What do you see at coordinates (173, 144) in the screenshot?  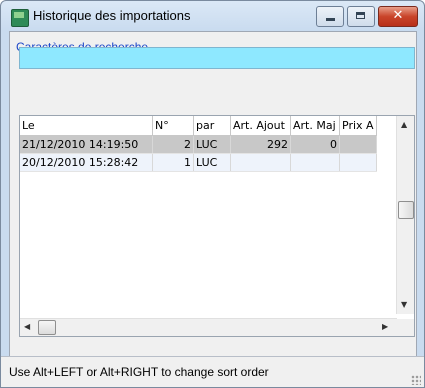 I see `cell-number: 2` at bounding box center [173, 144].